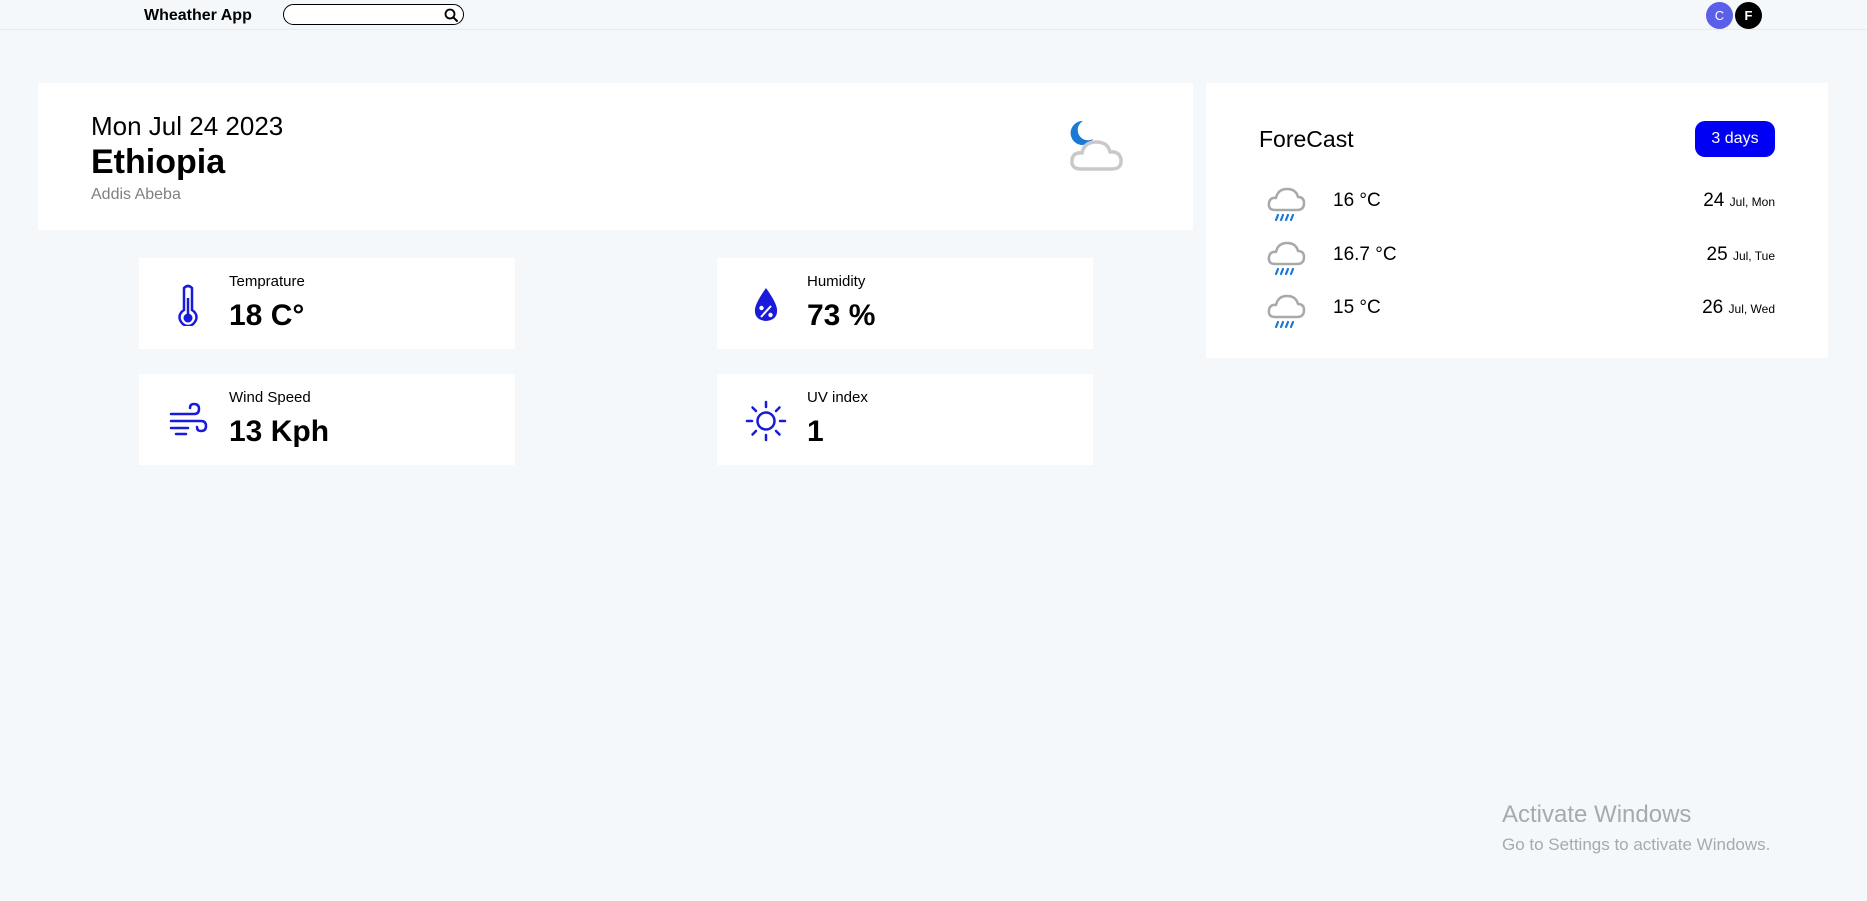  I want to click on current-date: Mon Jul 24 2023, so click(187, 126).